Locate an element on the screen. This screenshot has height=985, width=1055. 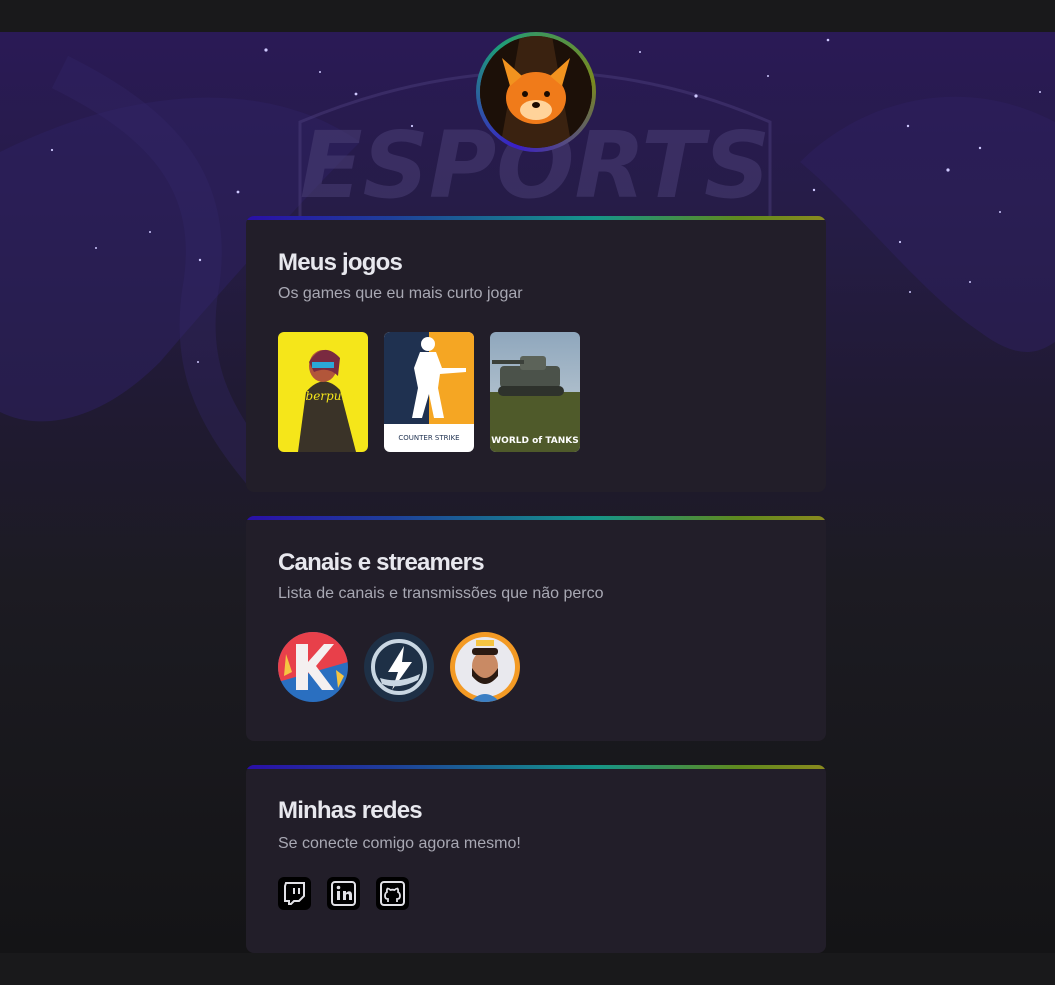
streamer-k-logo-icon is located at coordinates (313, 667).